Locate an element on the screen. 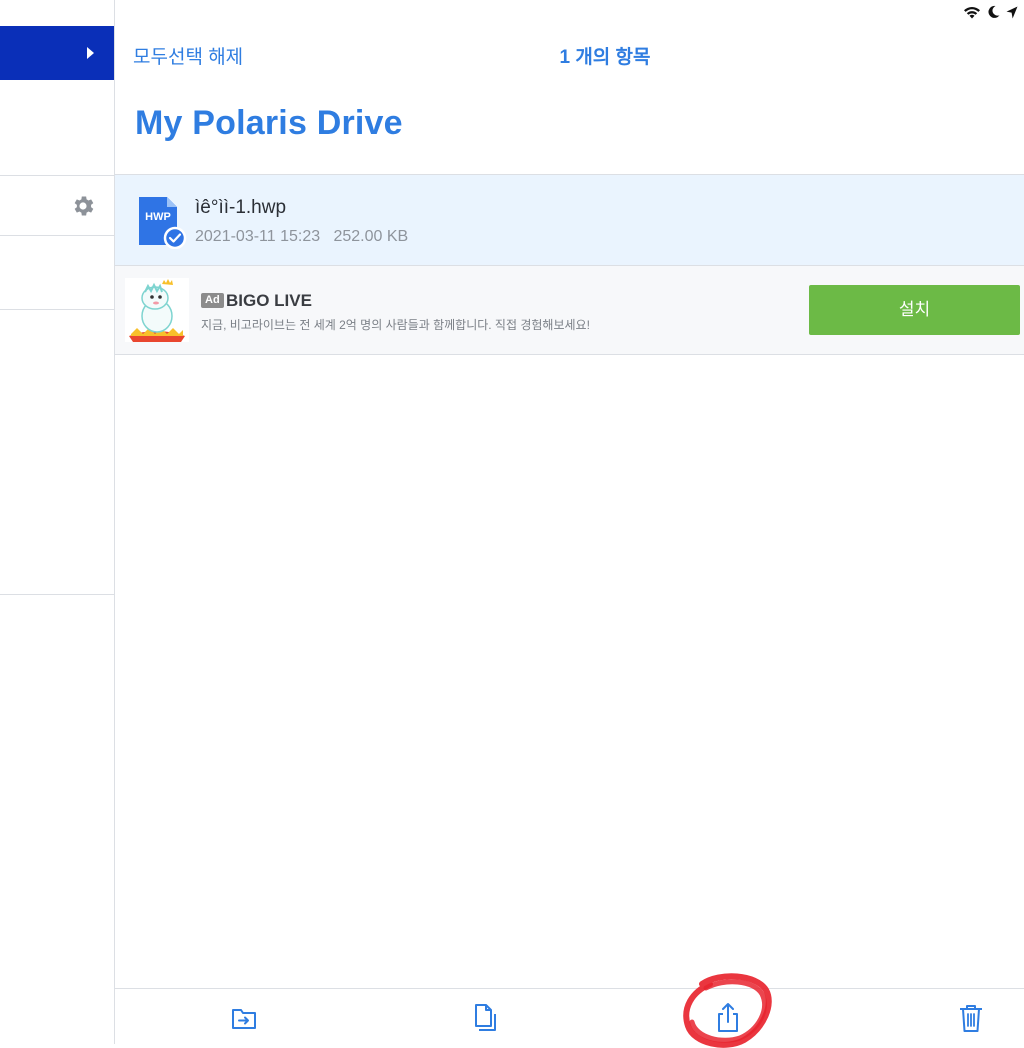  ad-title: BIGO LIVE is located at coordinates (269, 300).